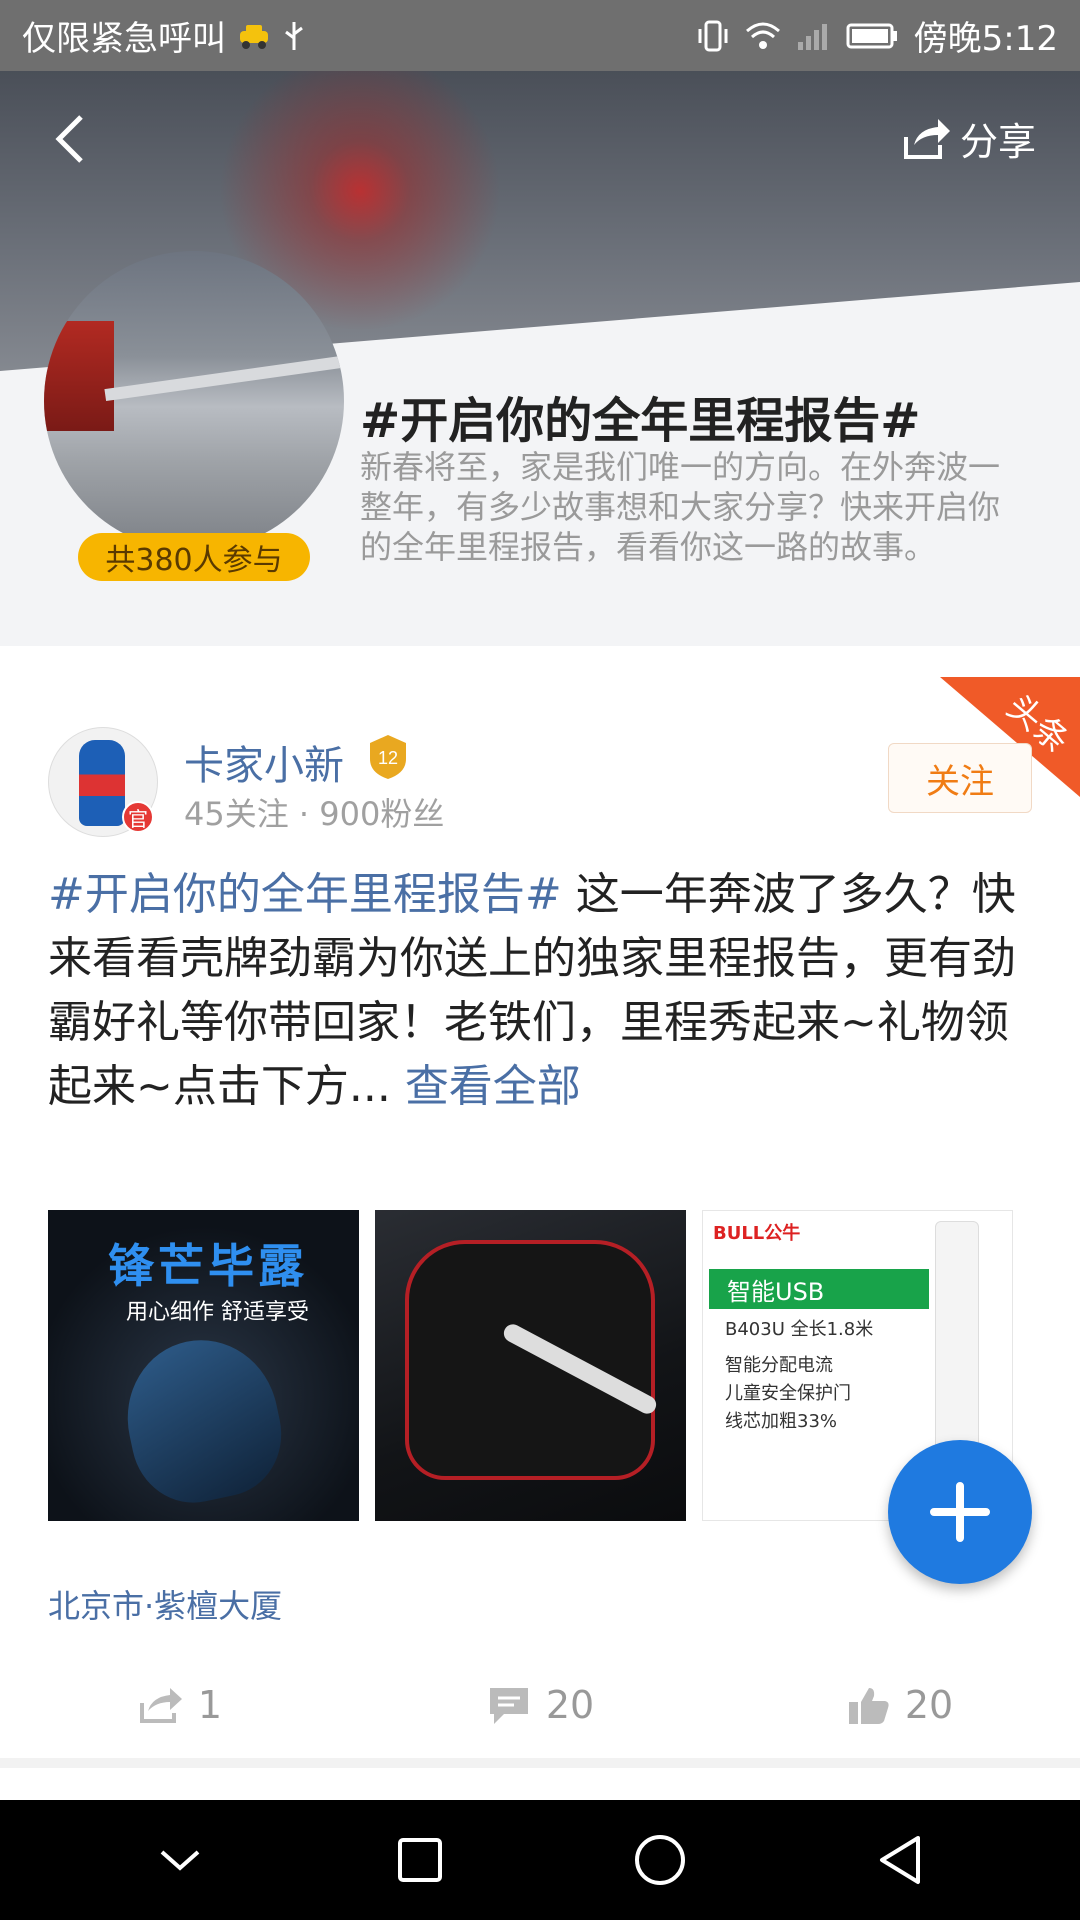  I want to click on user-stats: 45关注 · 900粉丝, so click(314, 814).